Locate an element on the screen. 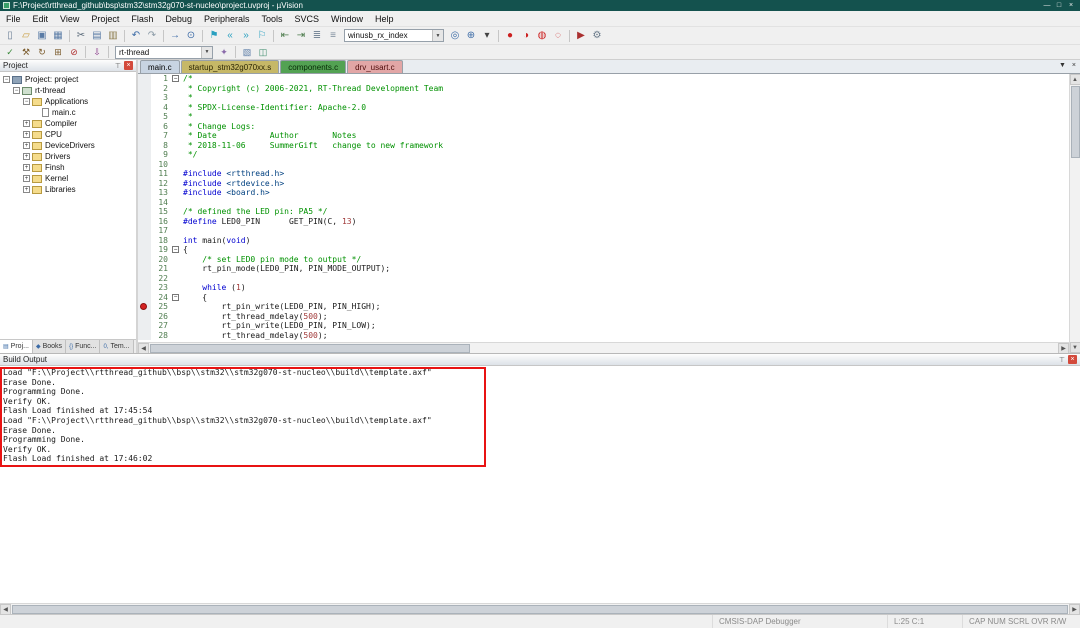 The width and height of the screenshot is (1080, 628). code-line: 23 while (1) is located at coordinates (603, 288).